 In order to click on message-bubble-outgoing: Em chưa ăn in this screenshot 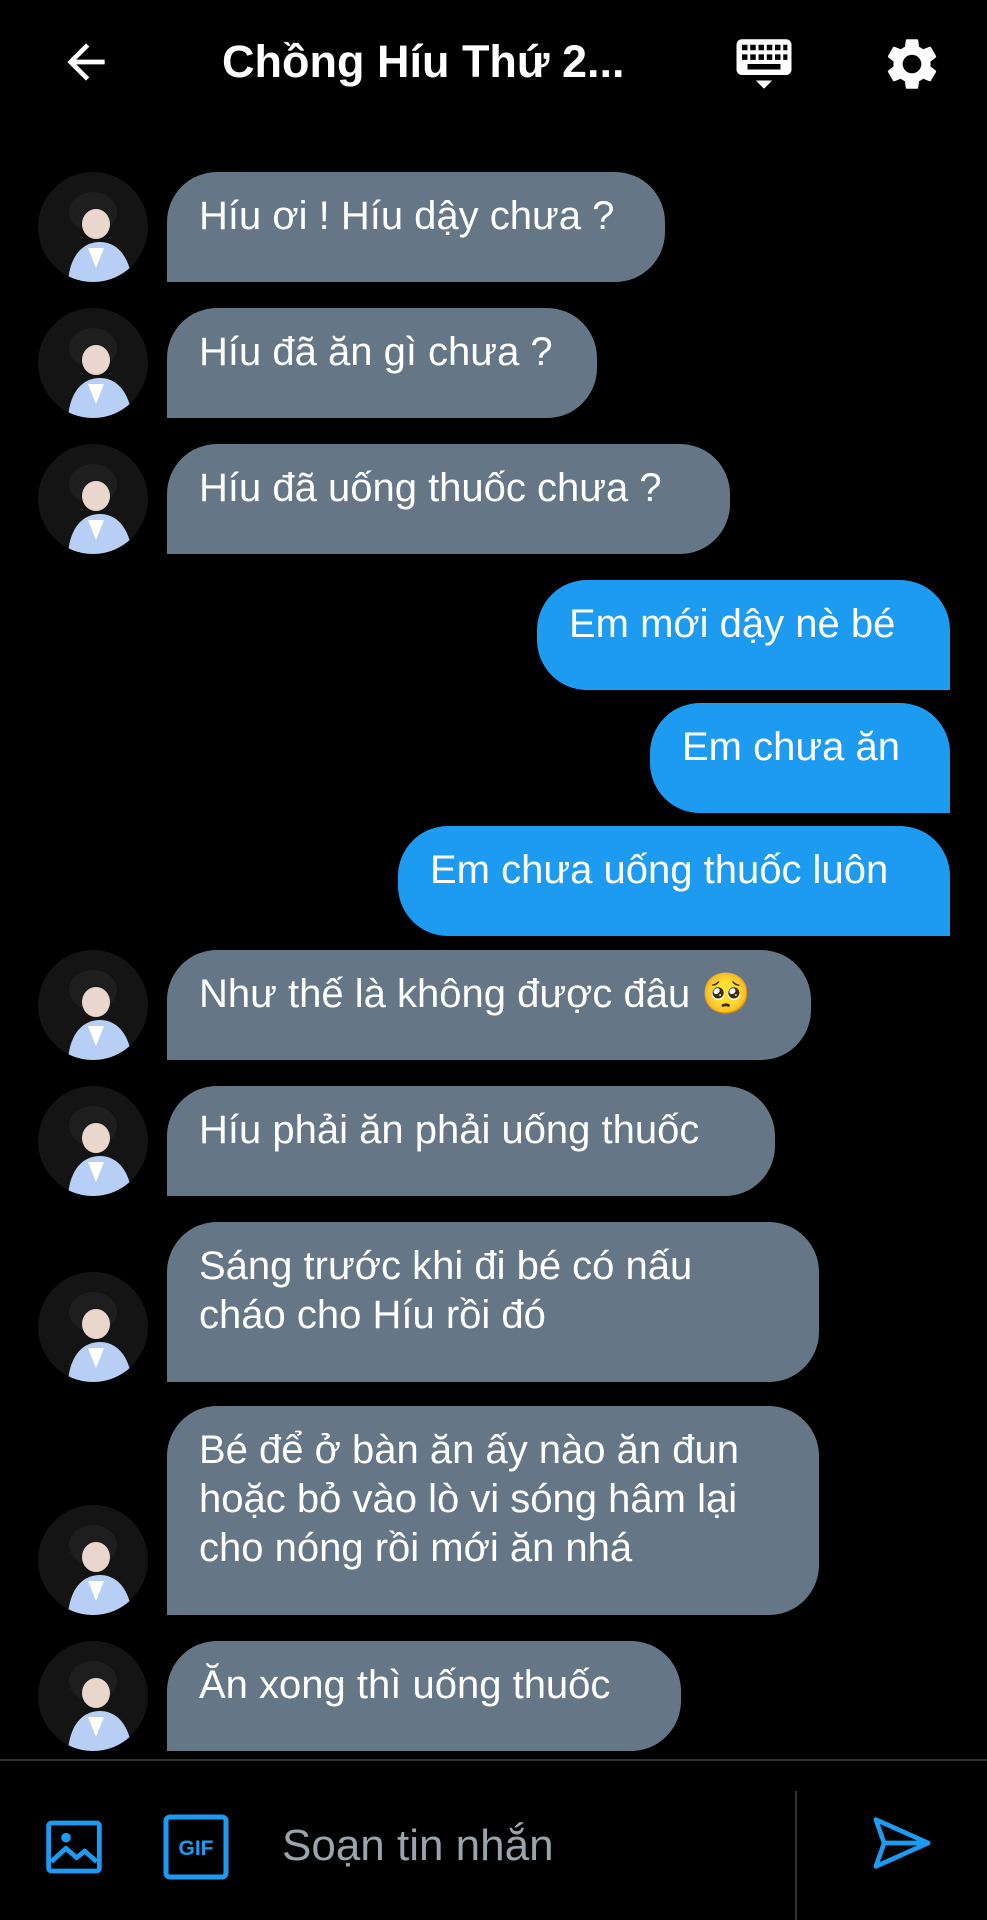, I will do `click(800, 758)`.